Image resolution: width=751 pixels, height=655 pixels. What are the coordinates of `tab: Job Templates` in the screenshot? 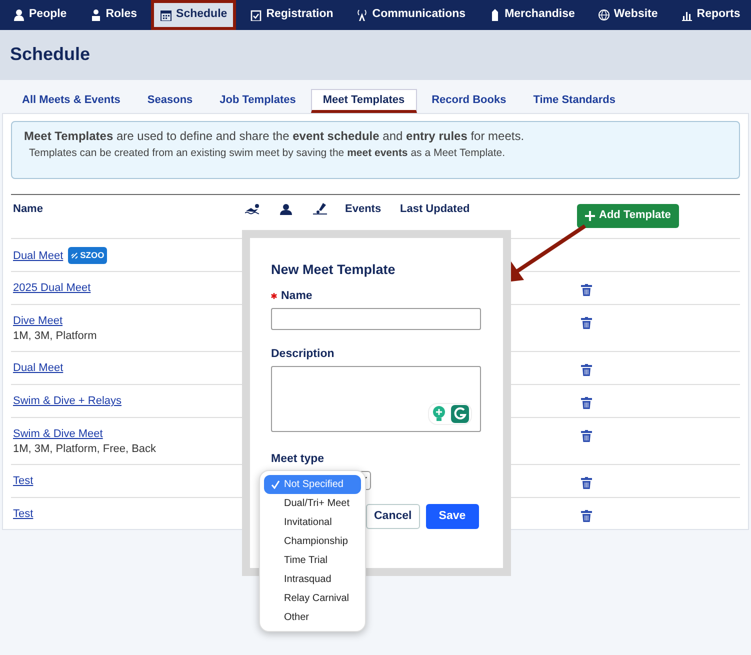 It's located at (258, 101).